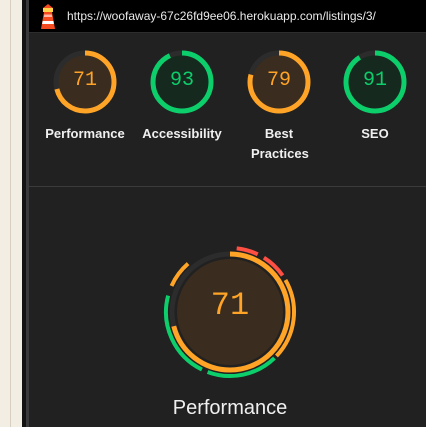  What do you see at coordinates (278, 80) in the screenshot?
I see `gauge-score: 79` at bounding box center [278, 80].